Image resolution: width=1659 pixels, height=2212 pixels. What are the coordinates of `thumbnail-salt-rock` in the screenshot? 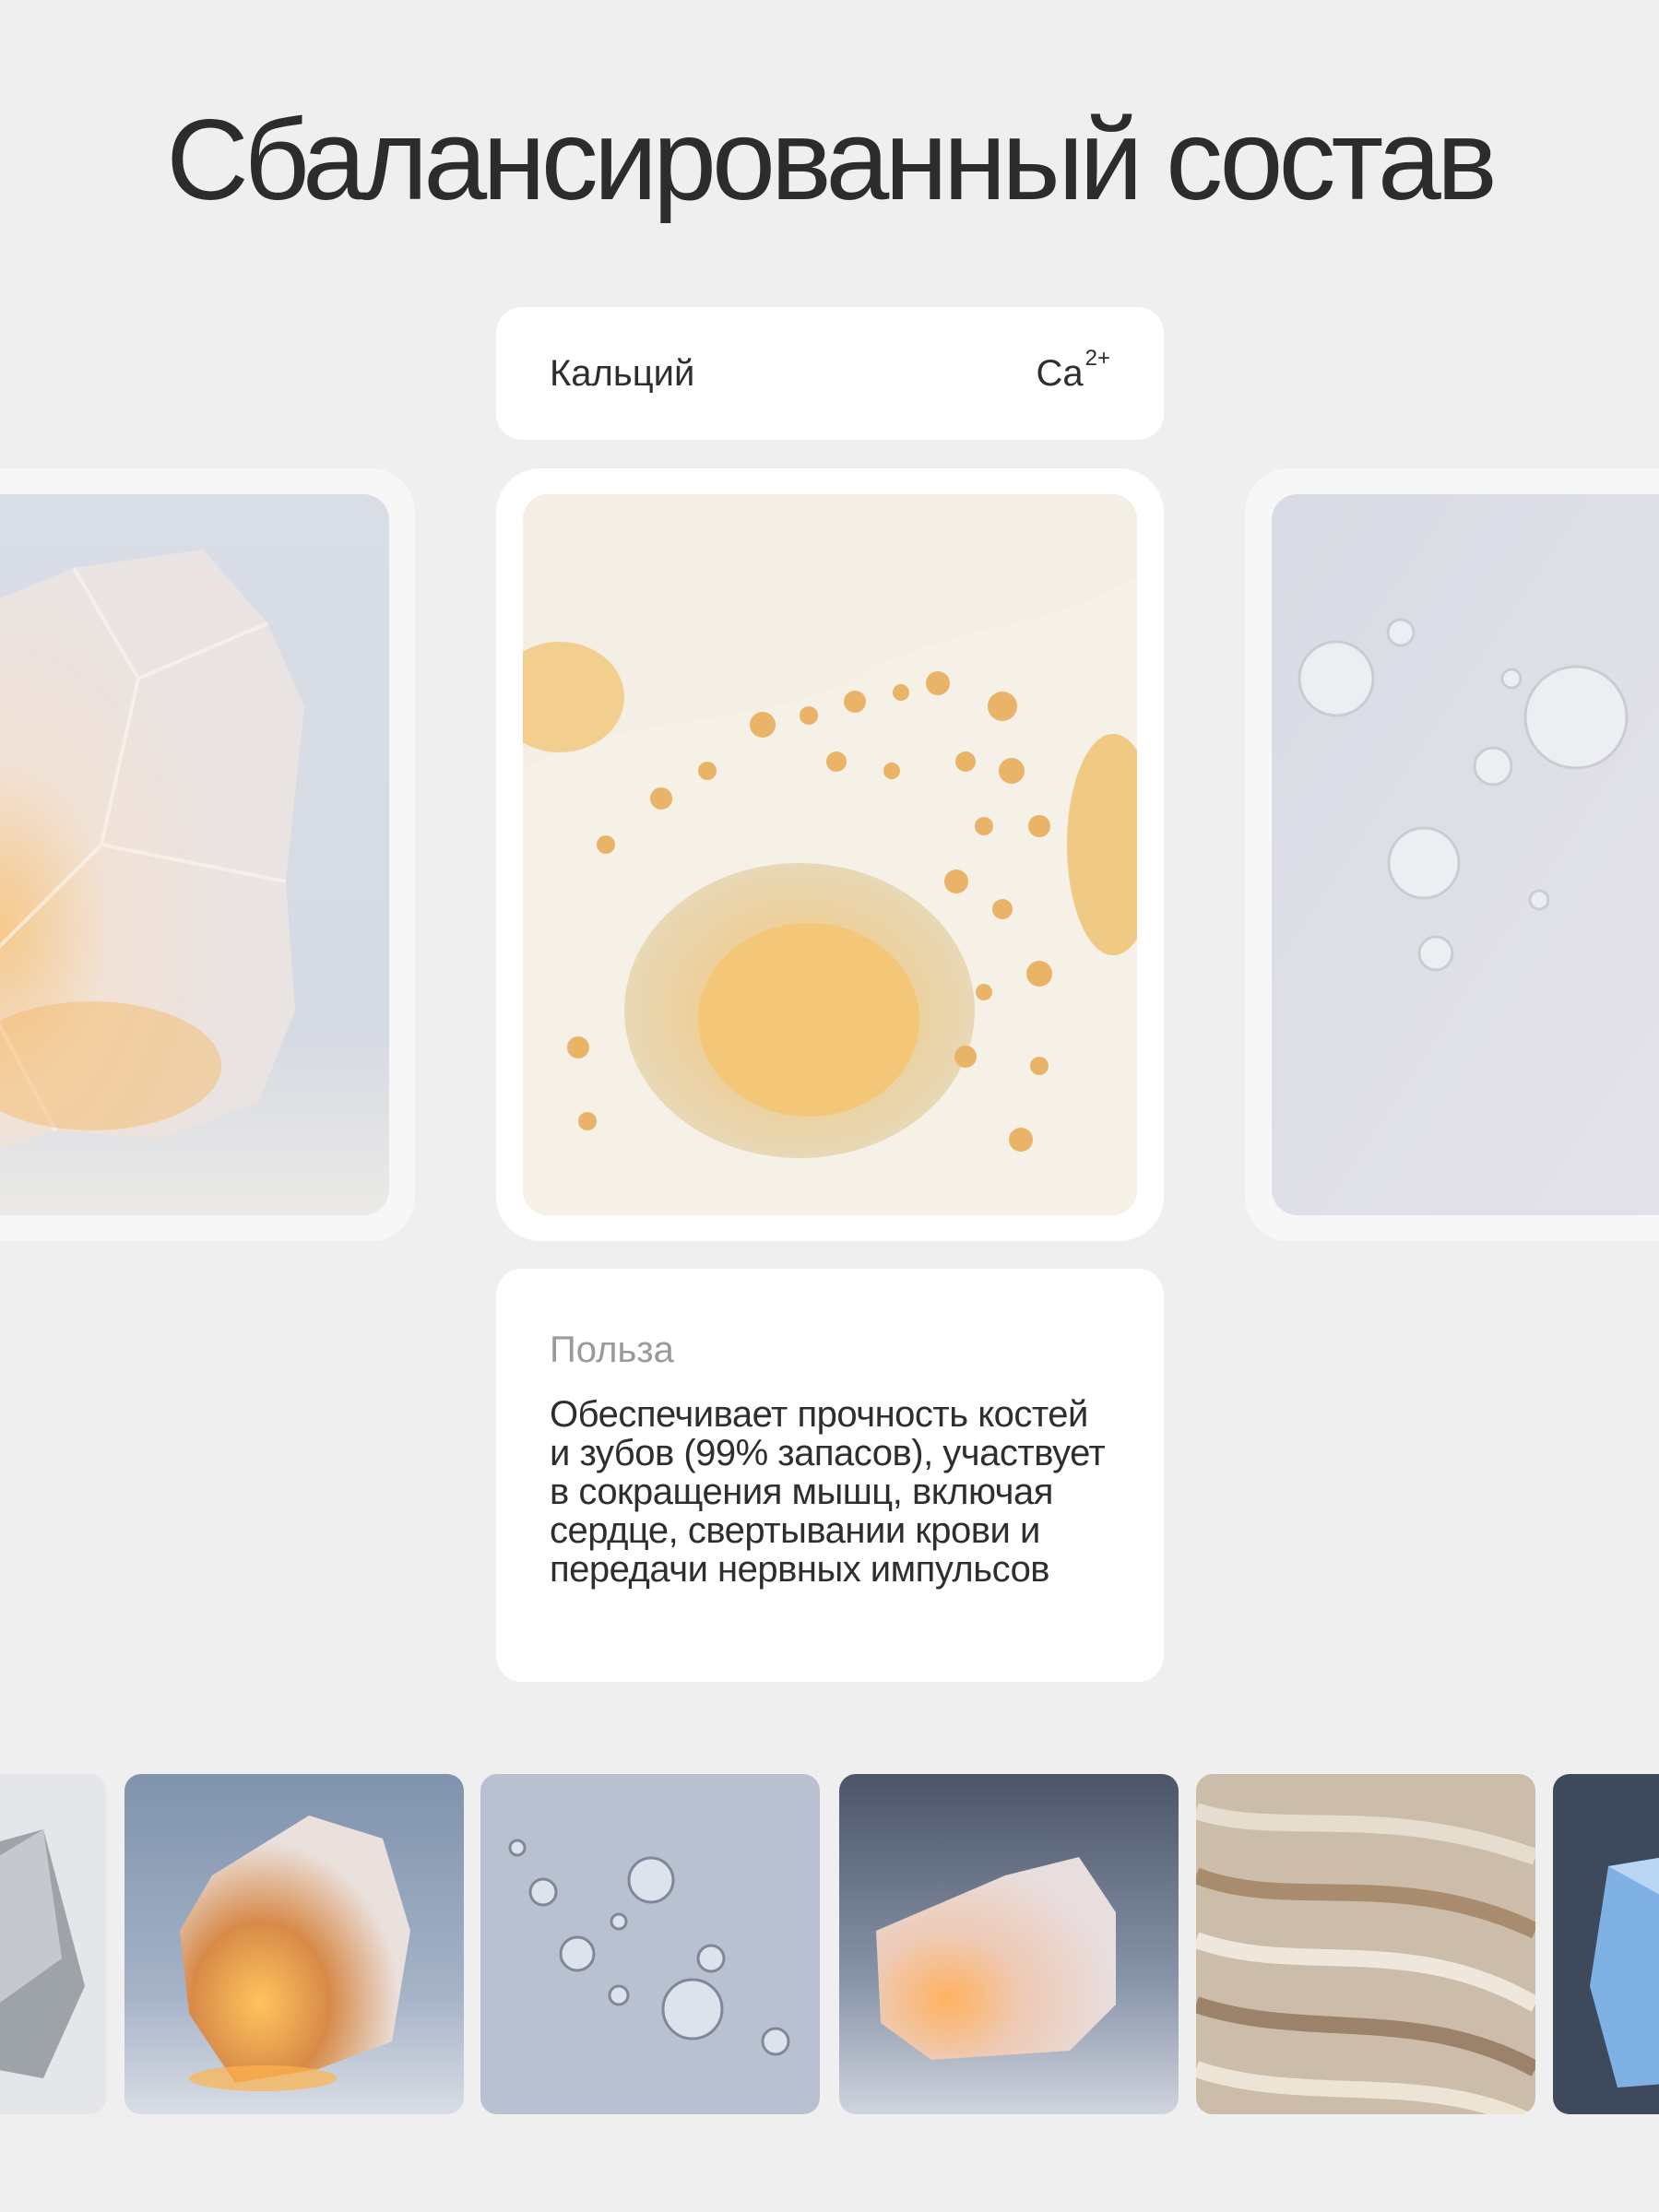 It's located at (1009, 1944).